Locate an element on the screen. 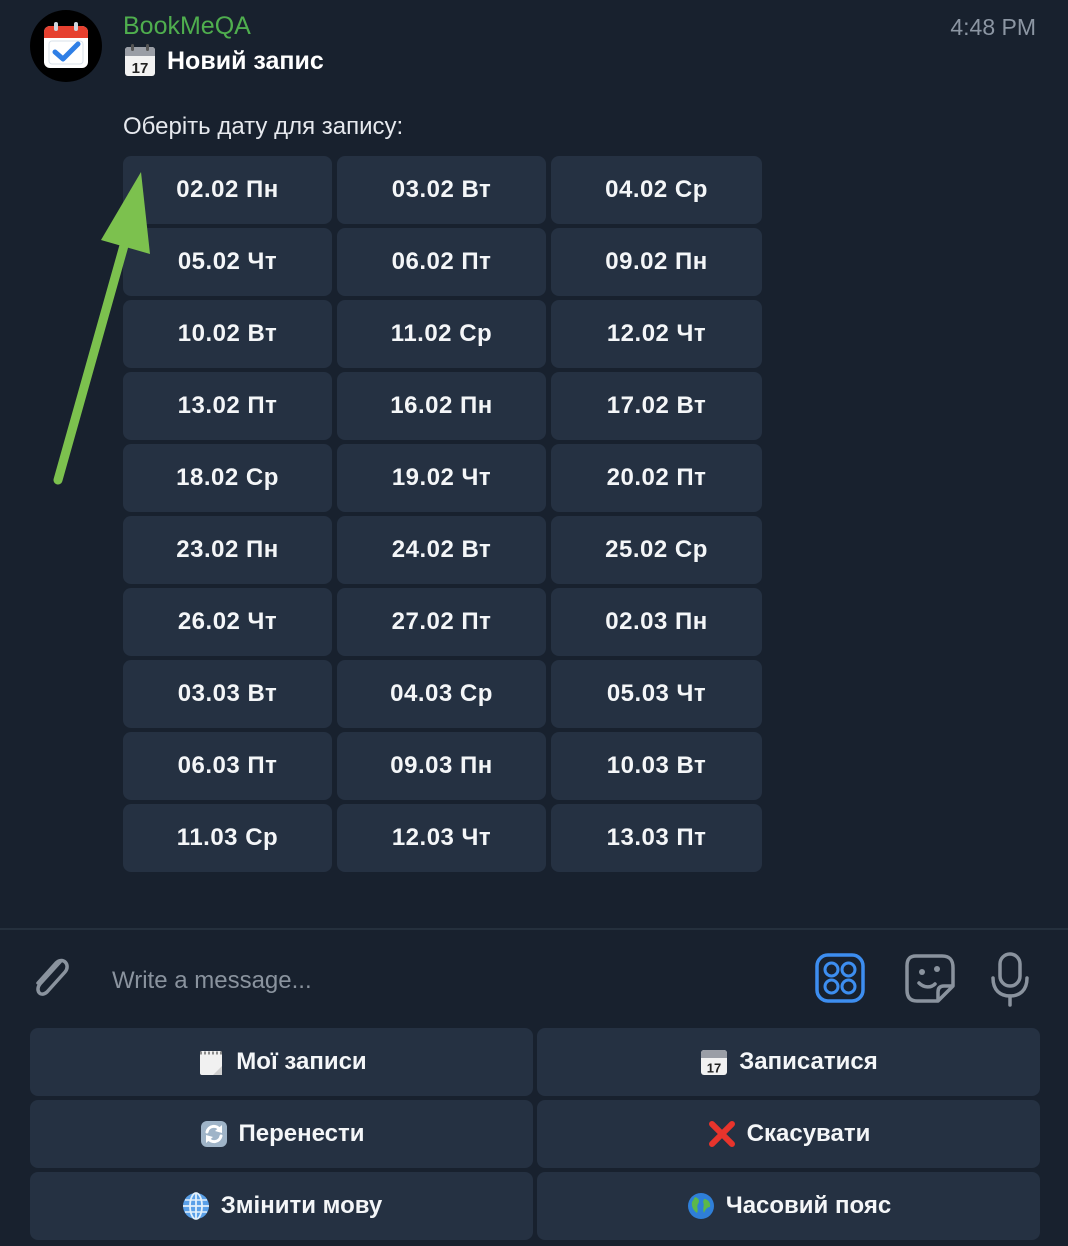 Image resolution: width=1068 pixels, height=1246 pixels. date-button: 12.03 Чт is located at coordinates (441, 838).